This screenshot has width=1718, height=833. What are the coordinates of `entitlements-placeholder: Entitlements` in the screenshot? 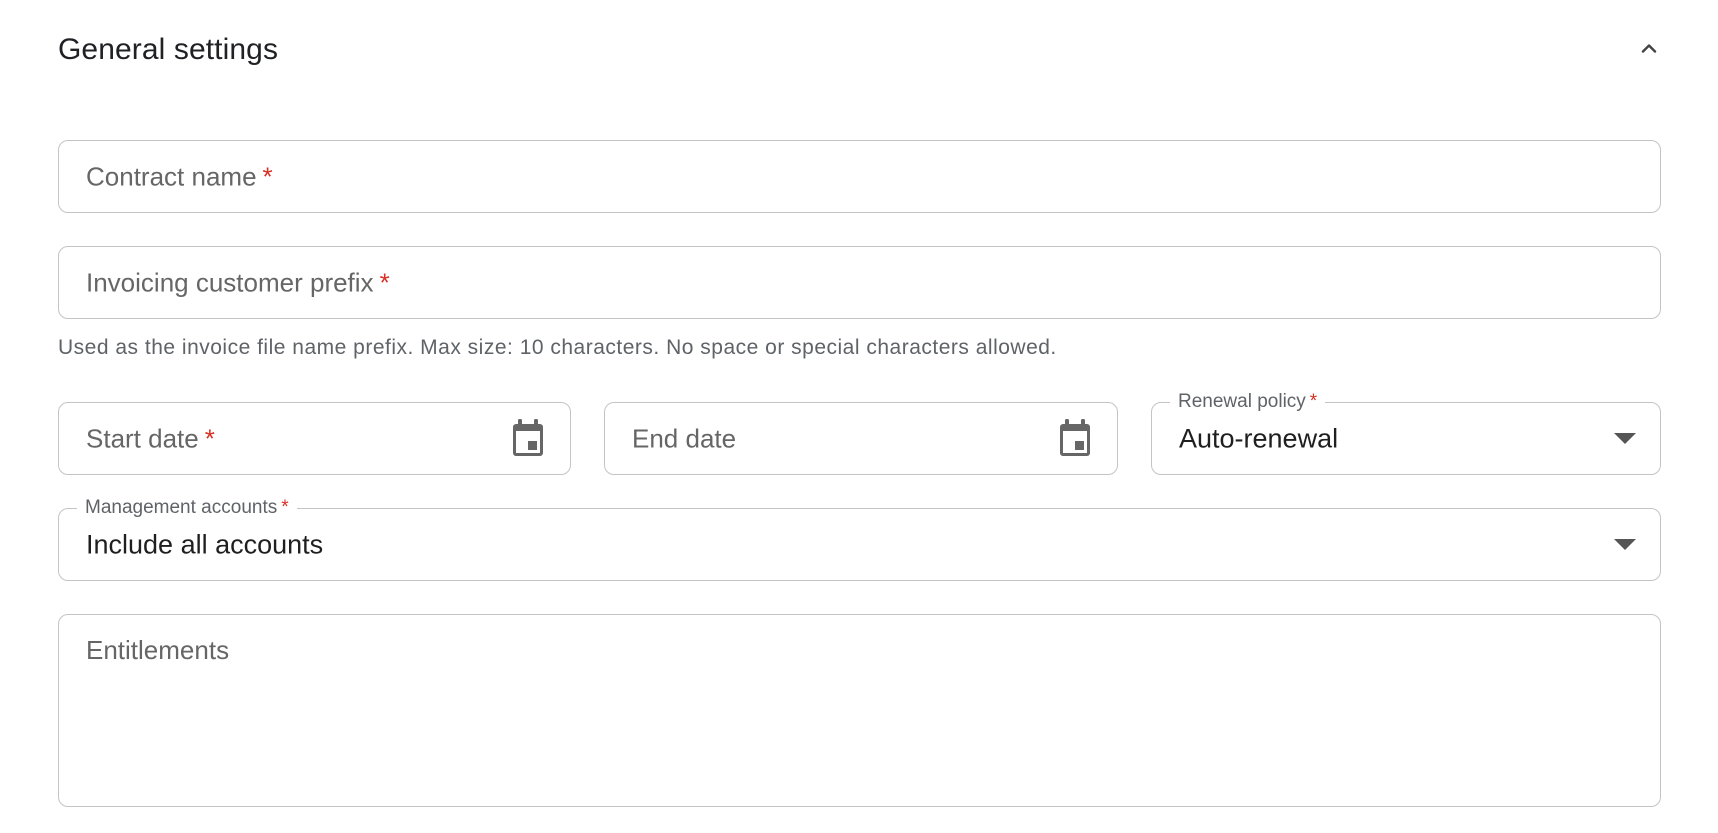 It's located at (158, 650).